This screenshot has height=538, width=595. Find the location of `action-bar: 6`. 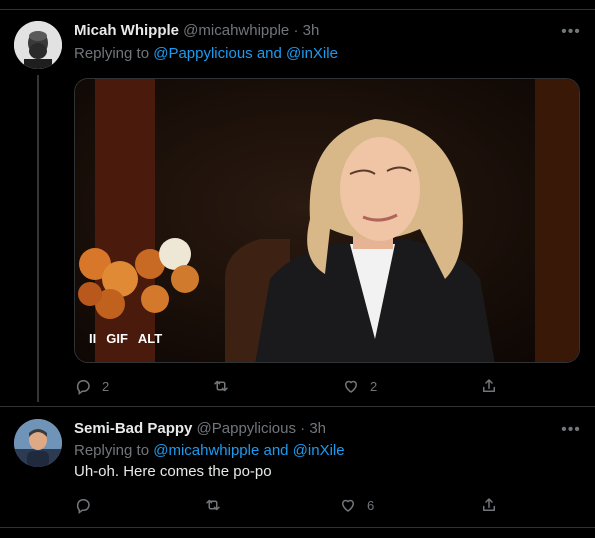

action-bar: 6 is located at coordinates (294, 506).